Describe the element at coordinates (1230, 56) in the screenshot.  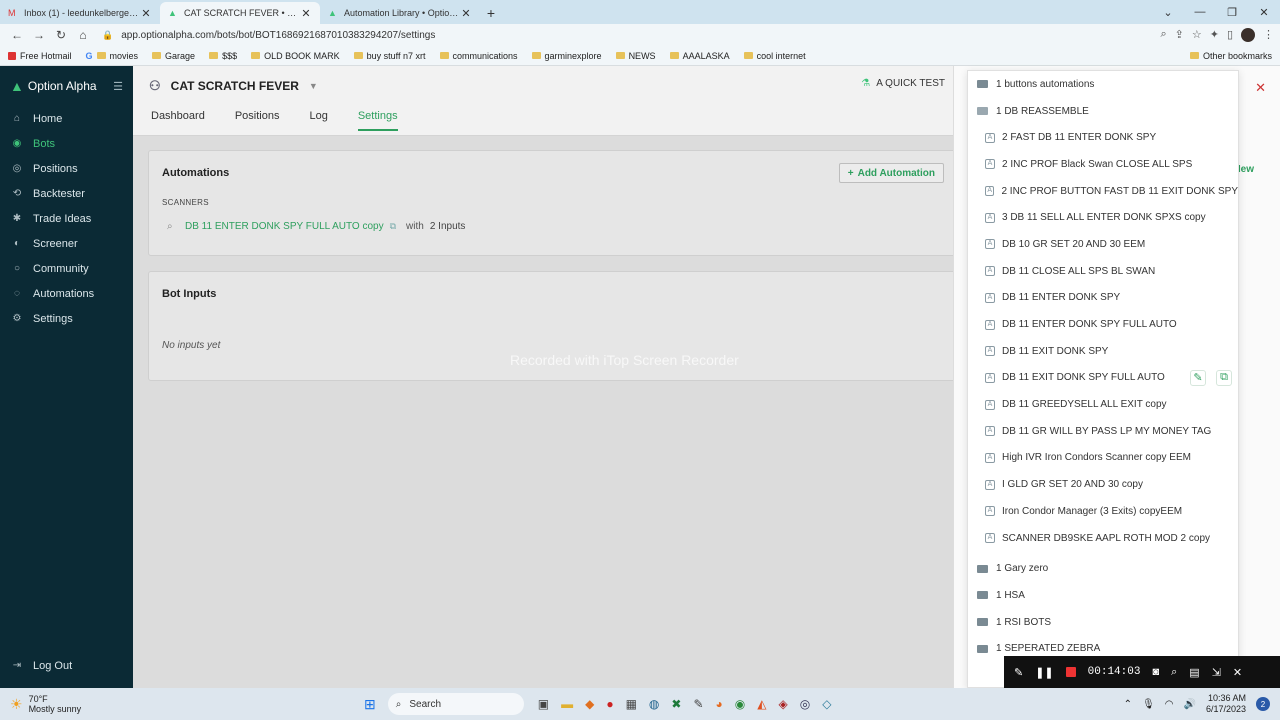
I see `other-bookmarks: Other bookmarks` at that location.